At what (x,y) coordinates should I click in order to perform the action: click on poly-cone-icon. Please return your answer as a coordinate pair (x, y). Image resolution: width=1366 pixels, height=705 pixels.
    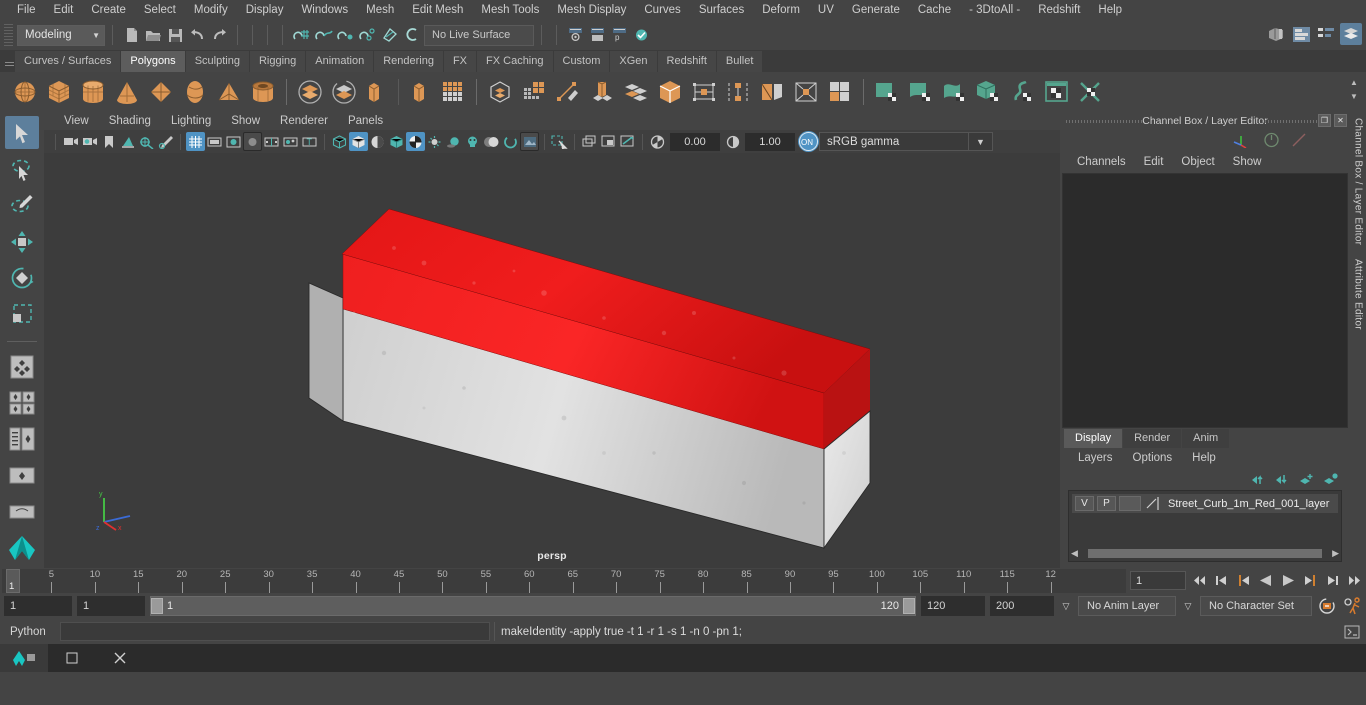
    Looking at the image, I should click on (127, 92).